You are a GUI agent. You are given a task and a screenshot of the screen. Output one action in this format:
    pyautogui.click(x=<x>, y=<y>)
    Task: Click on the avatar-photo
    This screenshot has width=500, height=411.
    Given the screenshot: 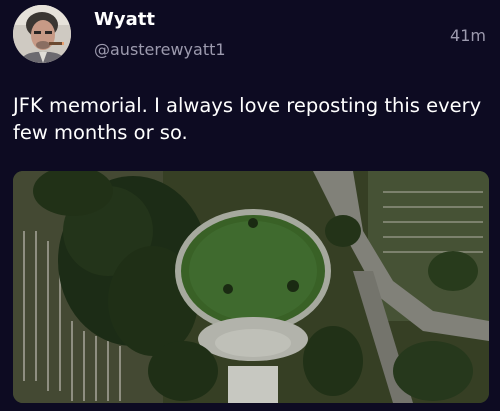 What is the action you would take?
    pyautogui.click(x=42, y=34)
    